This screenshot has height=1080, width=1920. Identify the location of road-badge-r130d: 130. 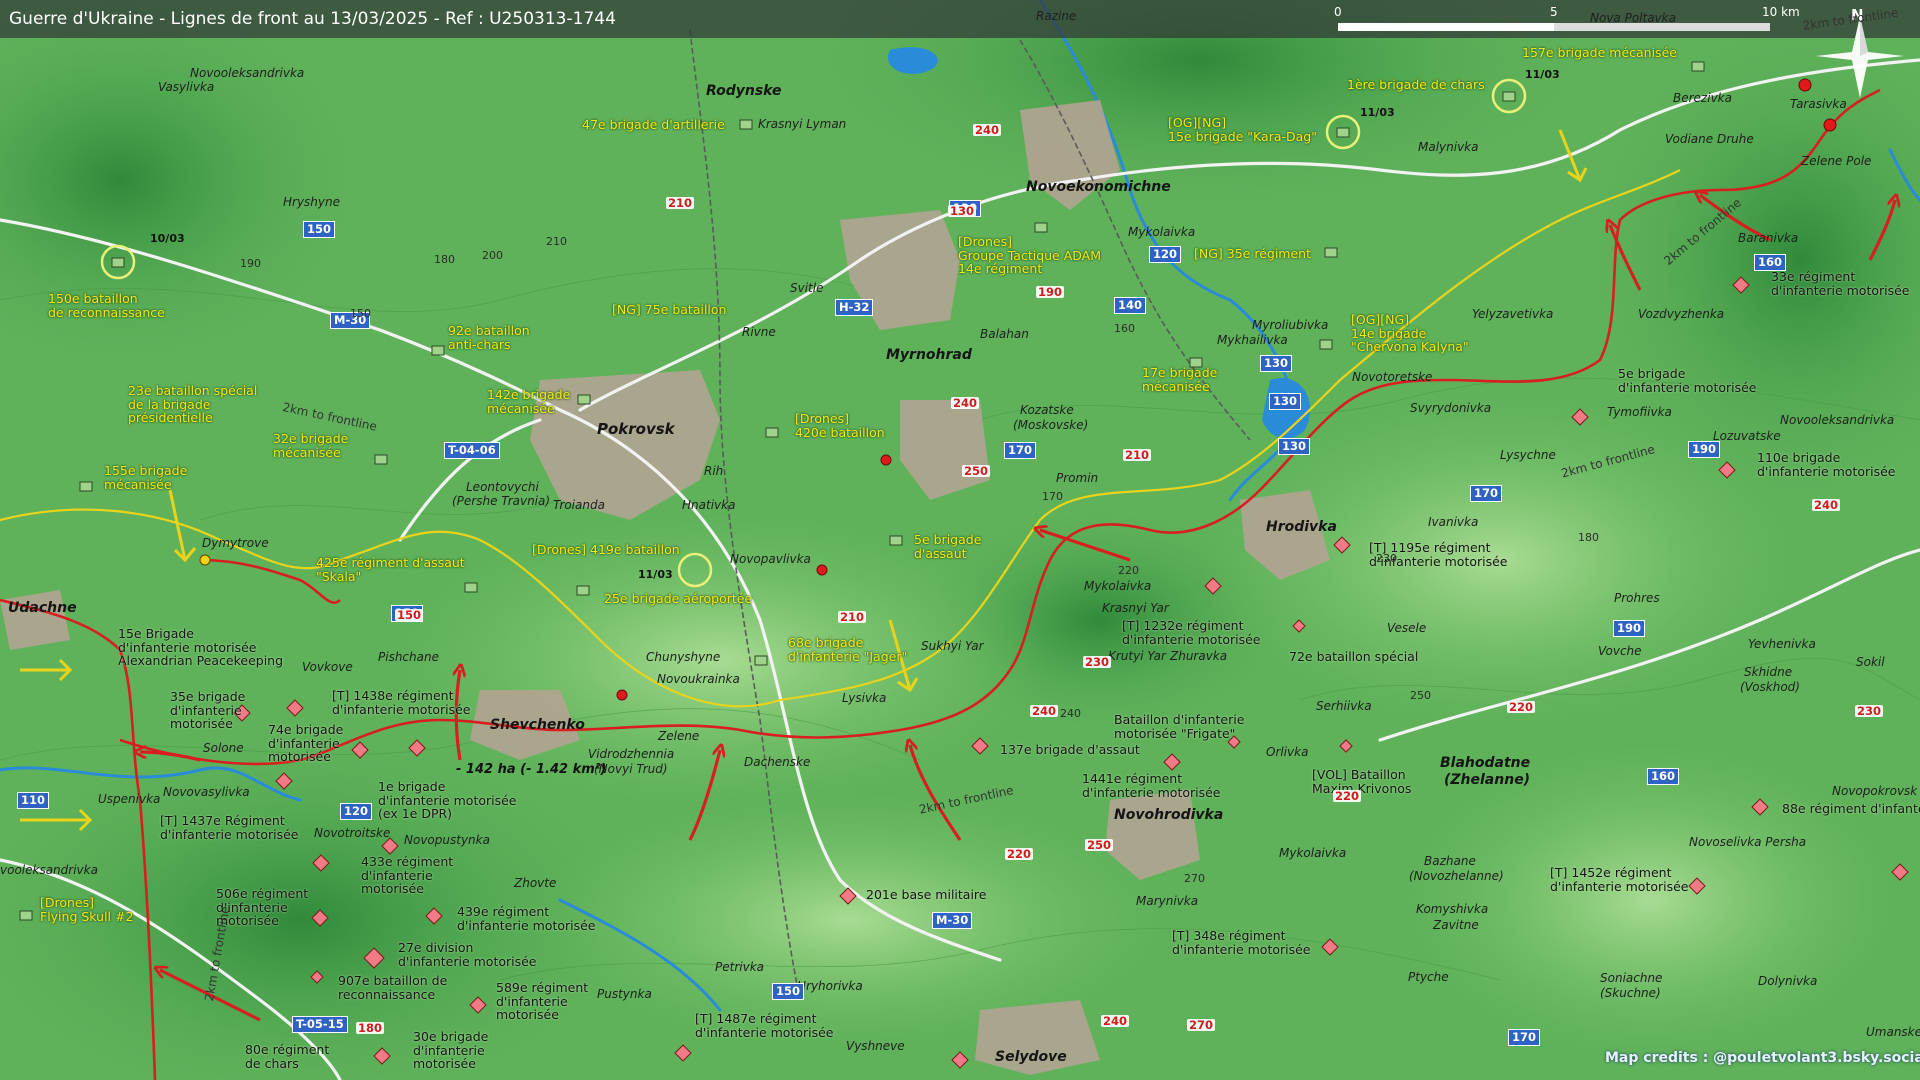
(1294, 446).